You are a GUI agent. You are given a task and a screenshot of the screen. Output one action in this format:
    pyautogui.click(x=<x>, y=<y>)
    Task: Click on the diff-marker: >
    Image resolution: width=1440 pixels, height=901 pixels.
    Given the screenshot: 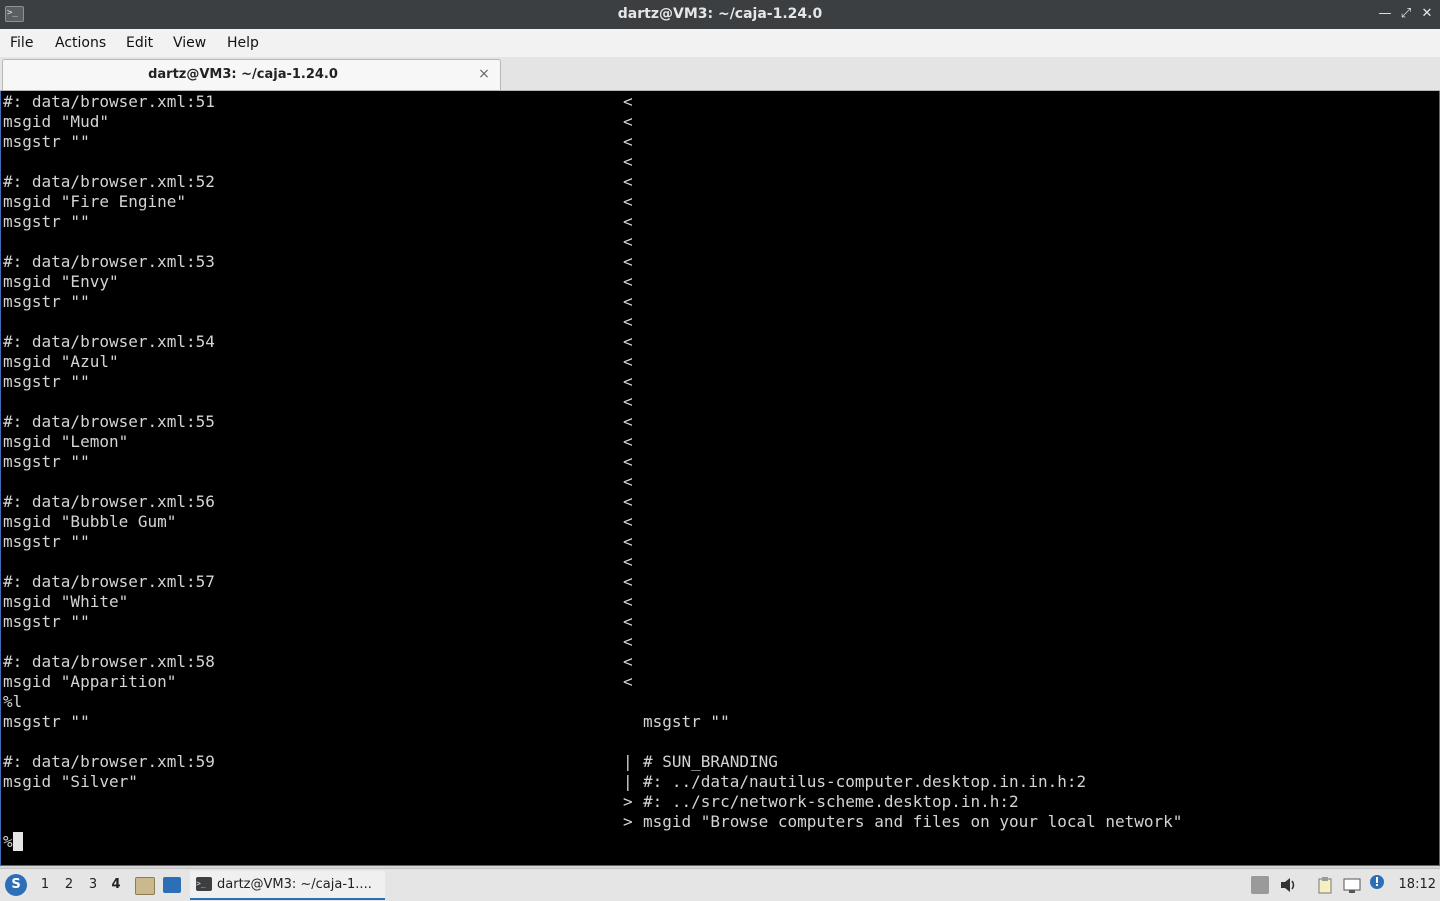 What is the action you would take?
    pyautogui.click(x=628, y=801)
    